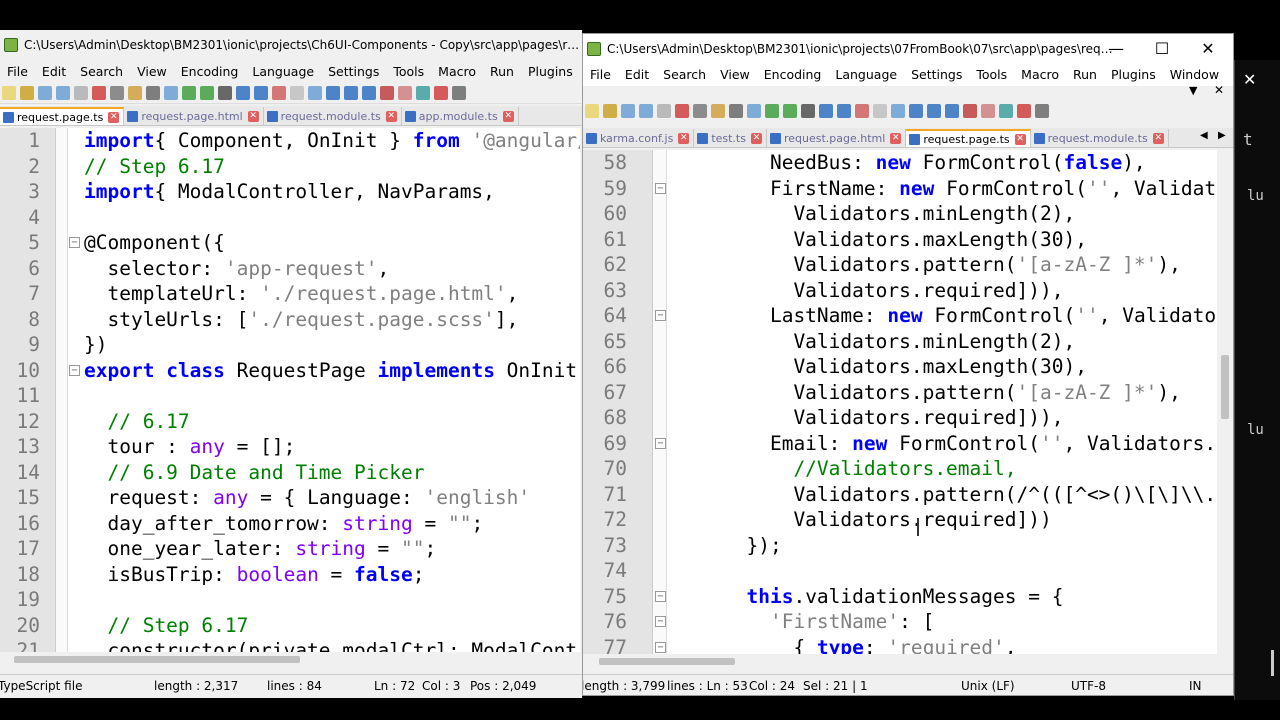 This screenshot has height=720, width=1280. I want to click on tab-scroll-right-icon: ▶, so click(1222, 135).